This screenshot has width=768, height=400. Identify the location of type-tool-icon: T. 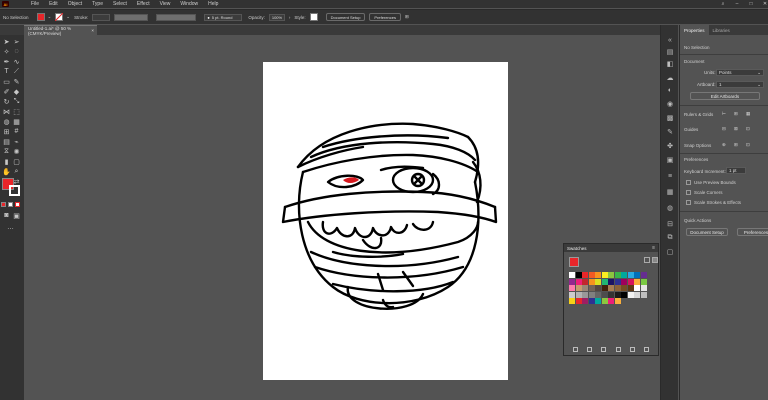
(6, 71).